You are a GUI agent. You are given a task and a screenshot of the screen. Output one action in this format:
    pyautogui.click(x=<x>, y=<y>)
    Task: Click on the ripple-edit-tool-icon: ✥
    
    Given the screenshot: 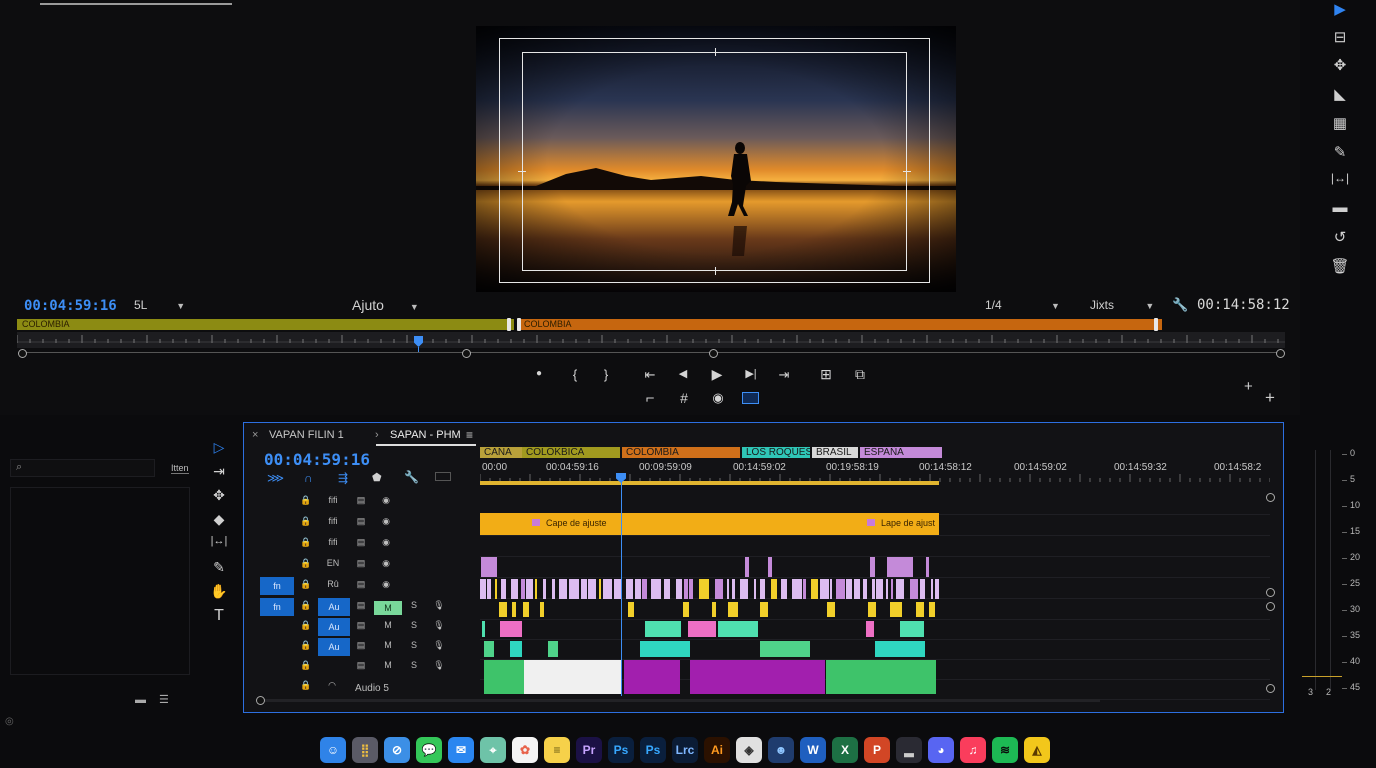 What is the action you would take?
    pyautogui.click(x=219, y=498)
    